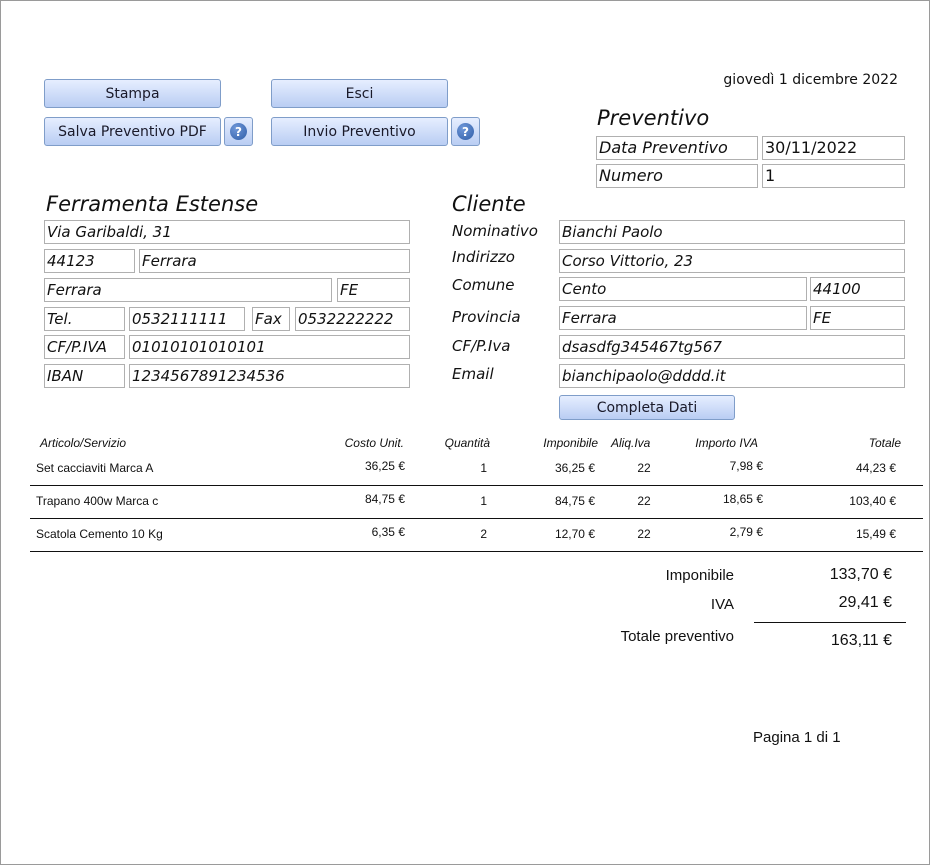  Describe the element at coordinates (631, 443) in the screenshot. I see `col-header-vat-rate: Aliq.Iva` at that location.